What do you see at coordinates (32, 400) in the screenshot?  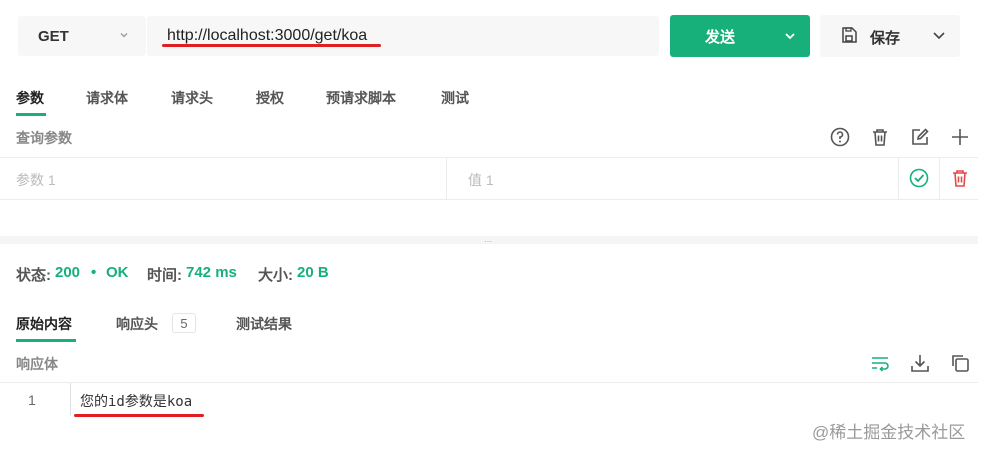 I see `line-number: 1` at bounding box center [32, 400].